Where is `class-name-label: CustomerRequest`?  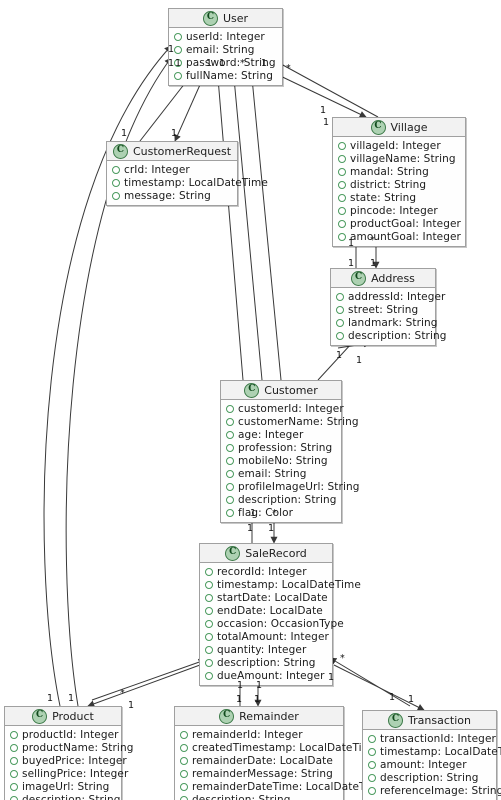 class-name-label: CustomerRequest is located at coordinates (182, 151).